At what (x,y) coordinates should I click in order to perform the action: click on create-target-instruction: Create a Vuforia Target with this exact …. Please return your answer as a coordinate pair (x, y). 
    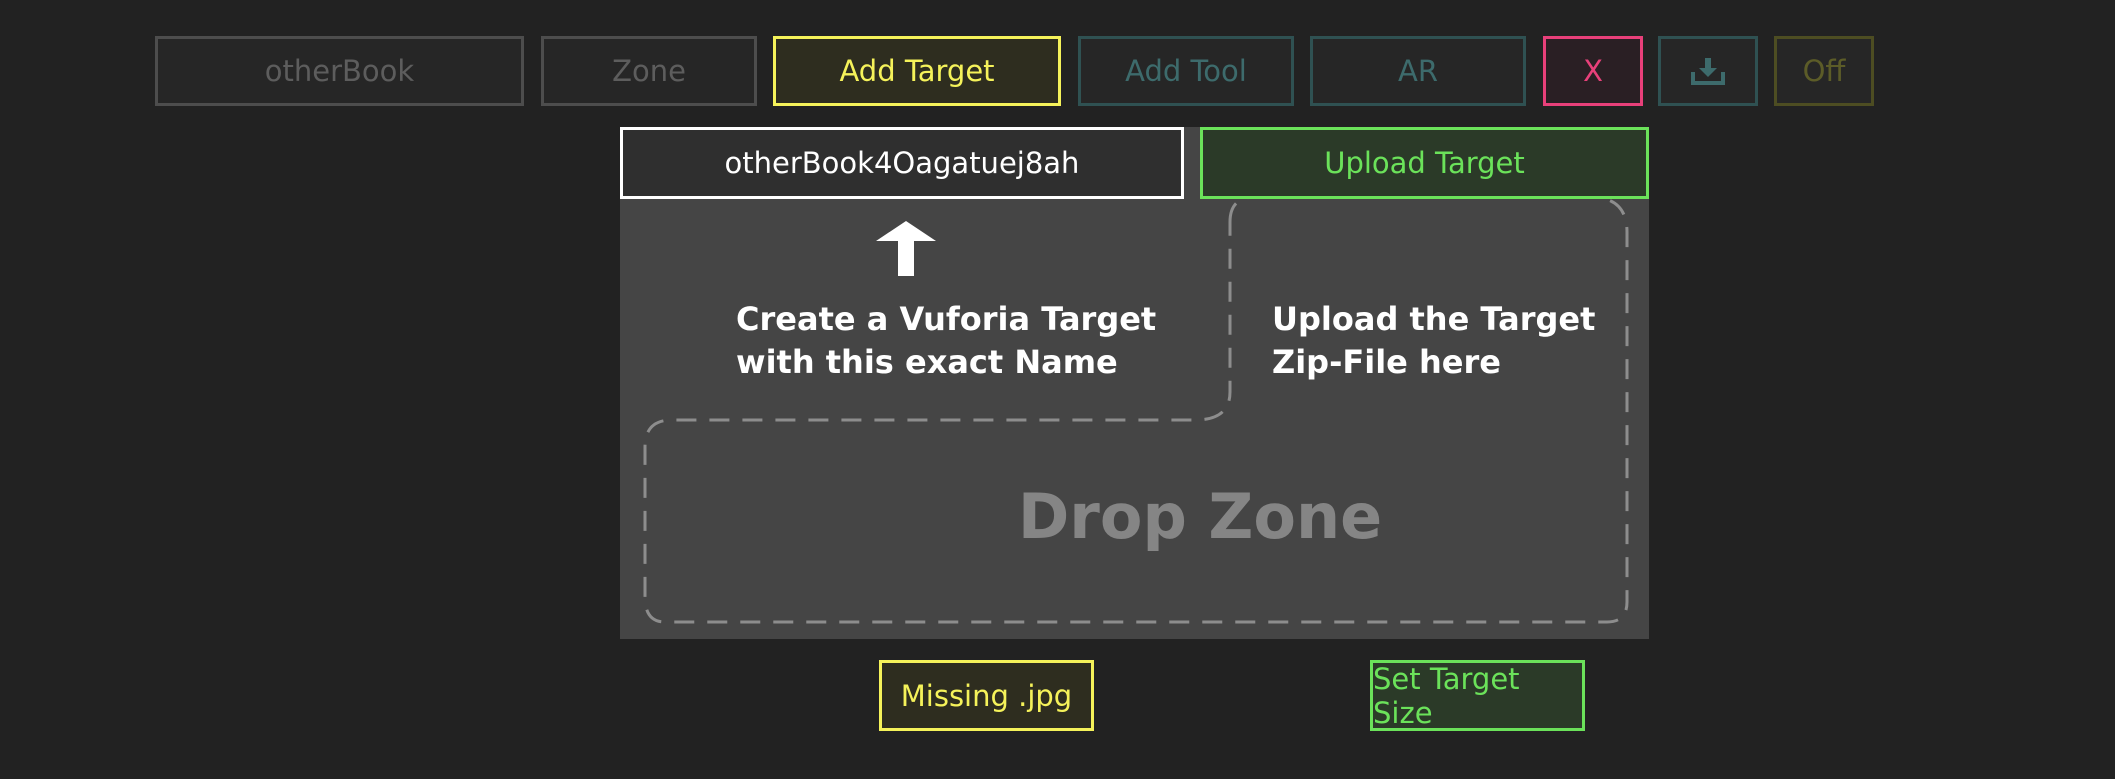
    Looking at the image, I should click on (946, 340).